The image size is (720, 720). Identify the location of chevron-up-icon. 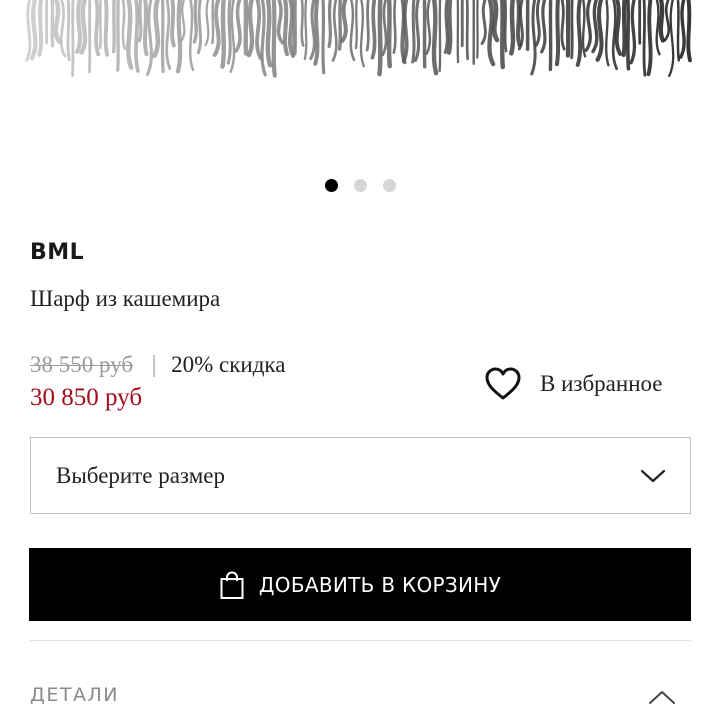
(662, 697).